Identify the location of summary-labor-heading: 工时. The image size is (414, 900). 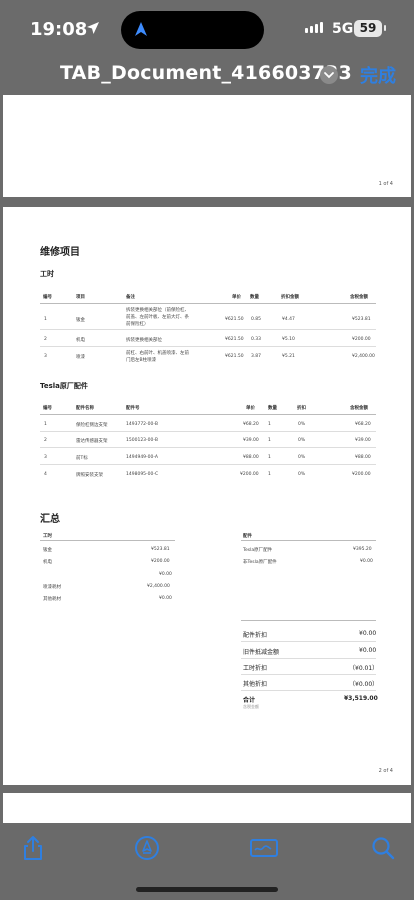
(47, 536).